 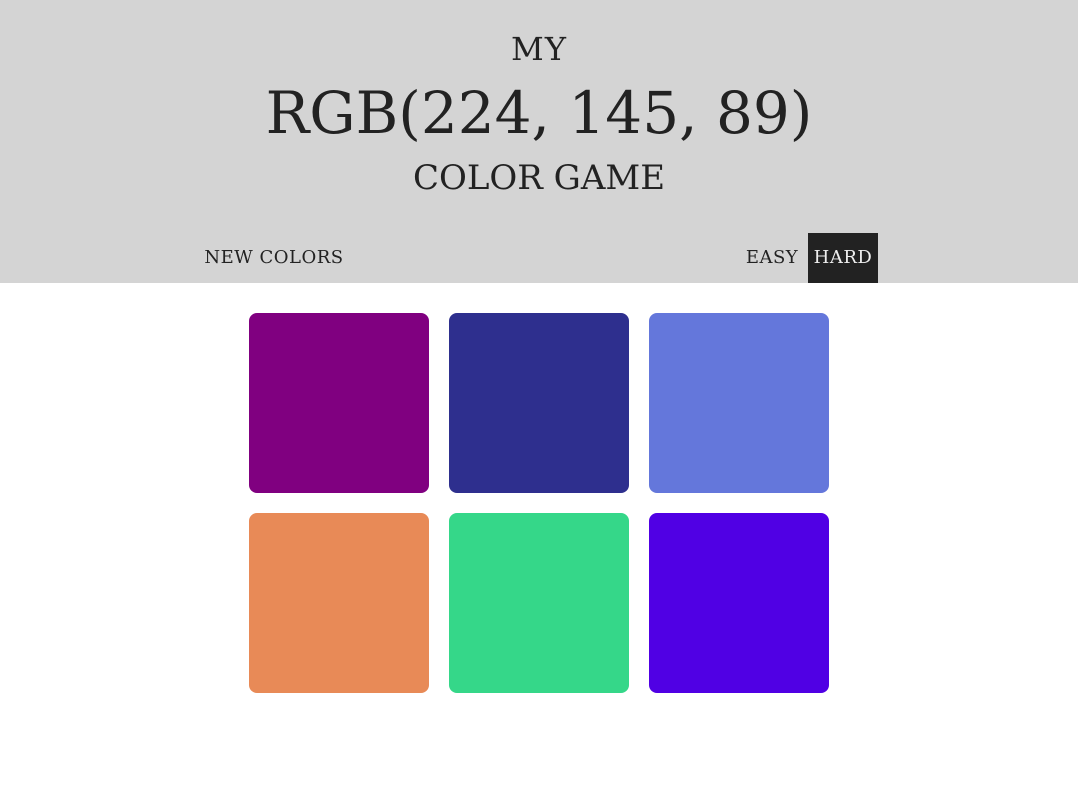 I want to click on title-prefix: MY, so click(x=539, y=49).